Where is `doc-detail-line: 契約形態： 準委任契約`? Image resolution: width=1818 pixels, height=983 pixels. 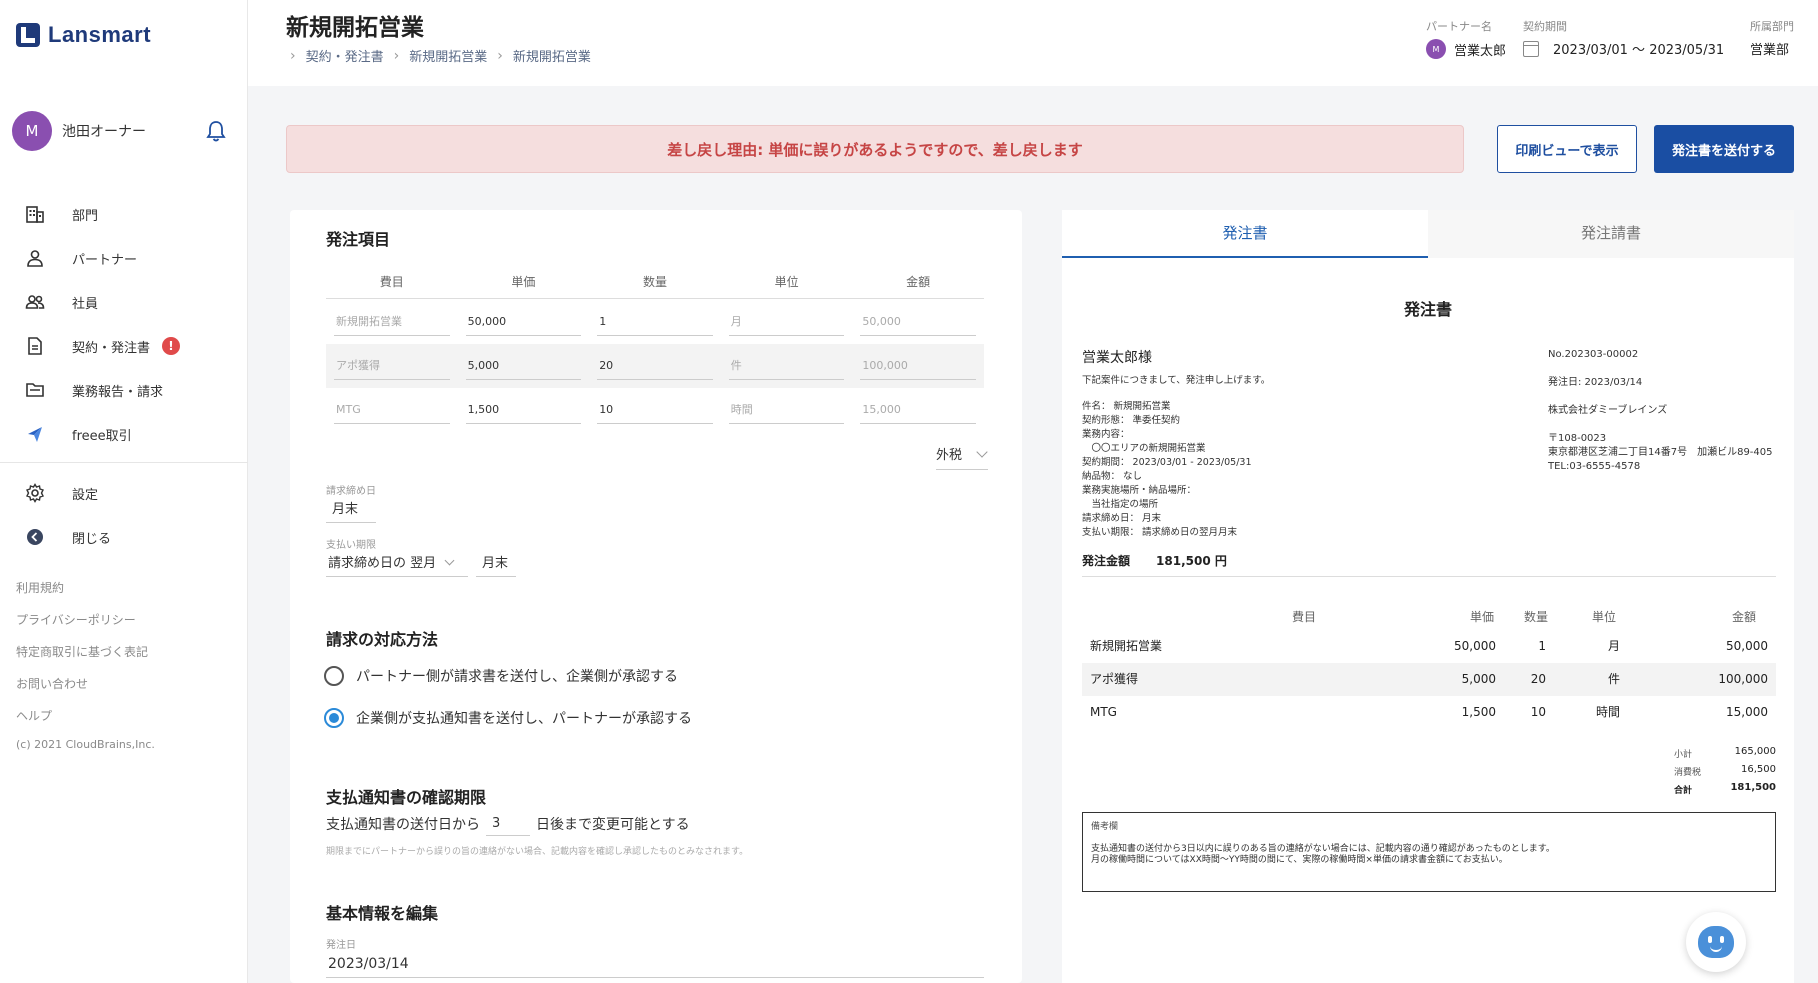
doc-detail-line: 契約形態： 準委任契約 is located at coordinates (1131, 420).